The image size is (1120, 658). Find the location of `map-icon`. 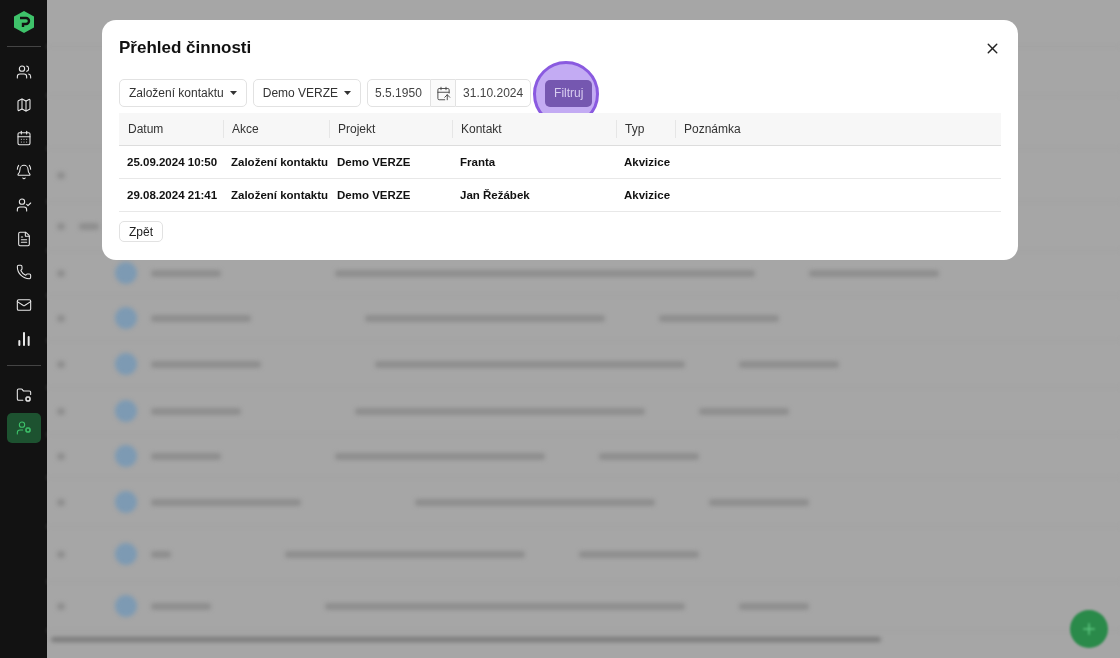

map-icon is located at coordinates (23, 105).